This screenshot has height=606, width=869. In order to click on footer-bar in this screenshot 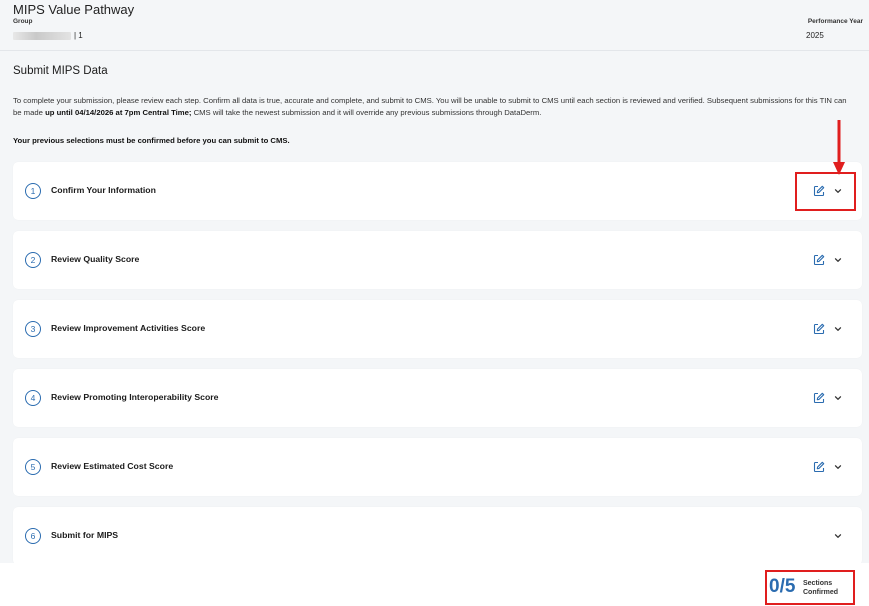, I will do `click(434, 584)`.